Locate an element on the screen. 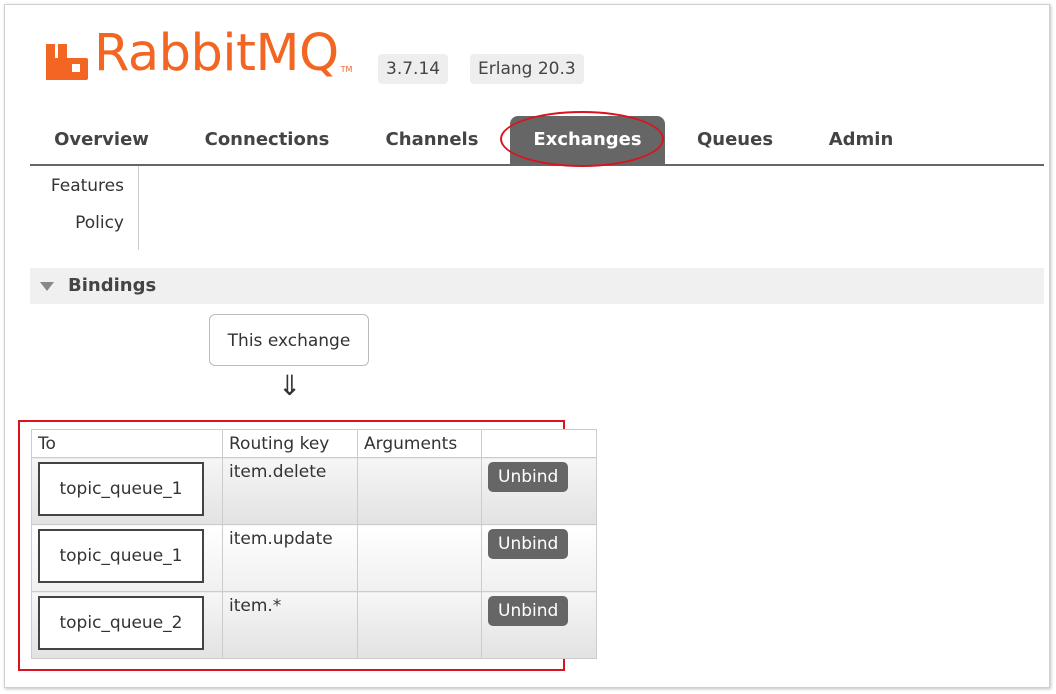  table-row: topic_queue_1 item.update Unbind is located at coordinates (314, 558).